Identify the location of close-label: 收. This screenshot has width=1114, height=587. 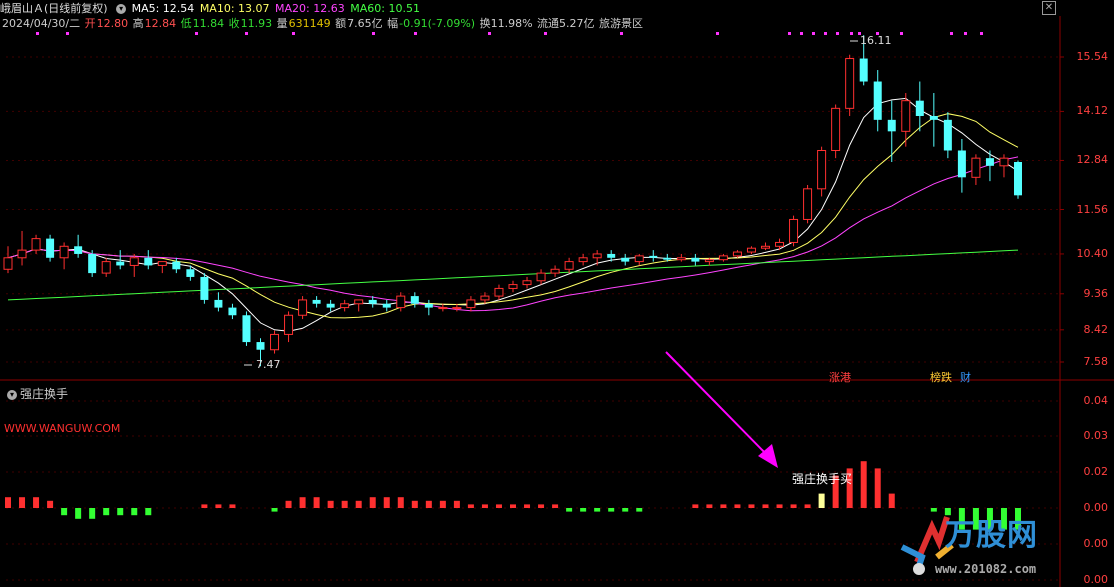
(234, 23).